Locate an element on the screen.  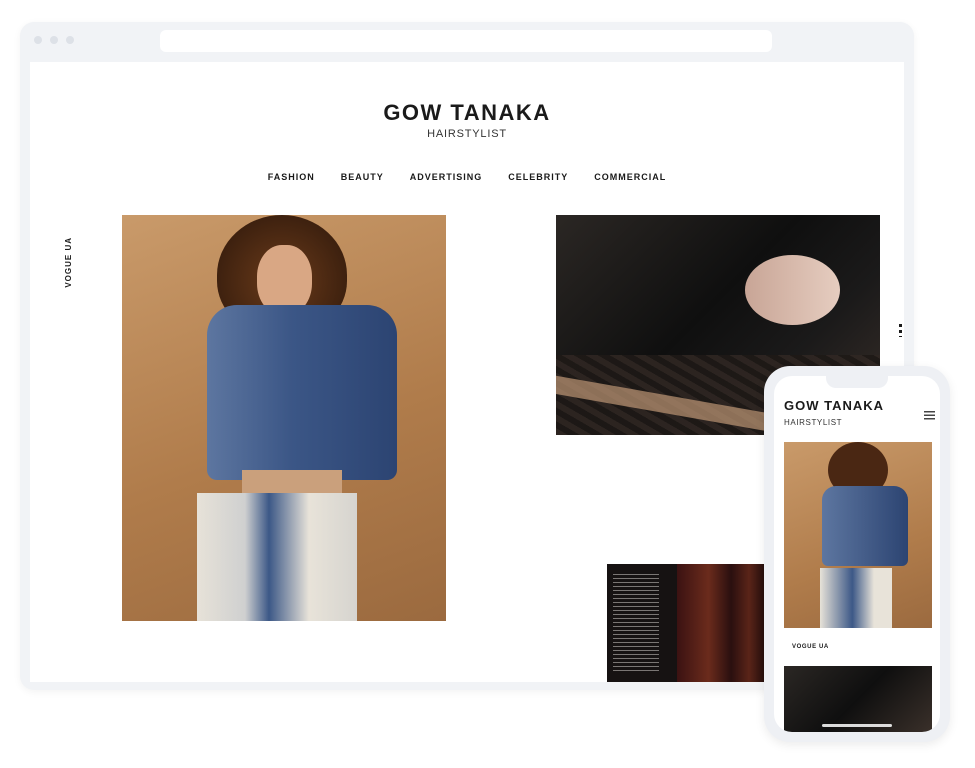
window-dot-maximize is located at coordinates (70, 40).